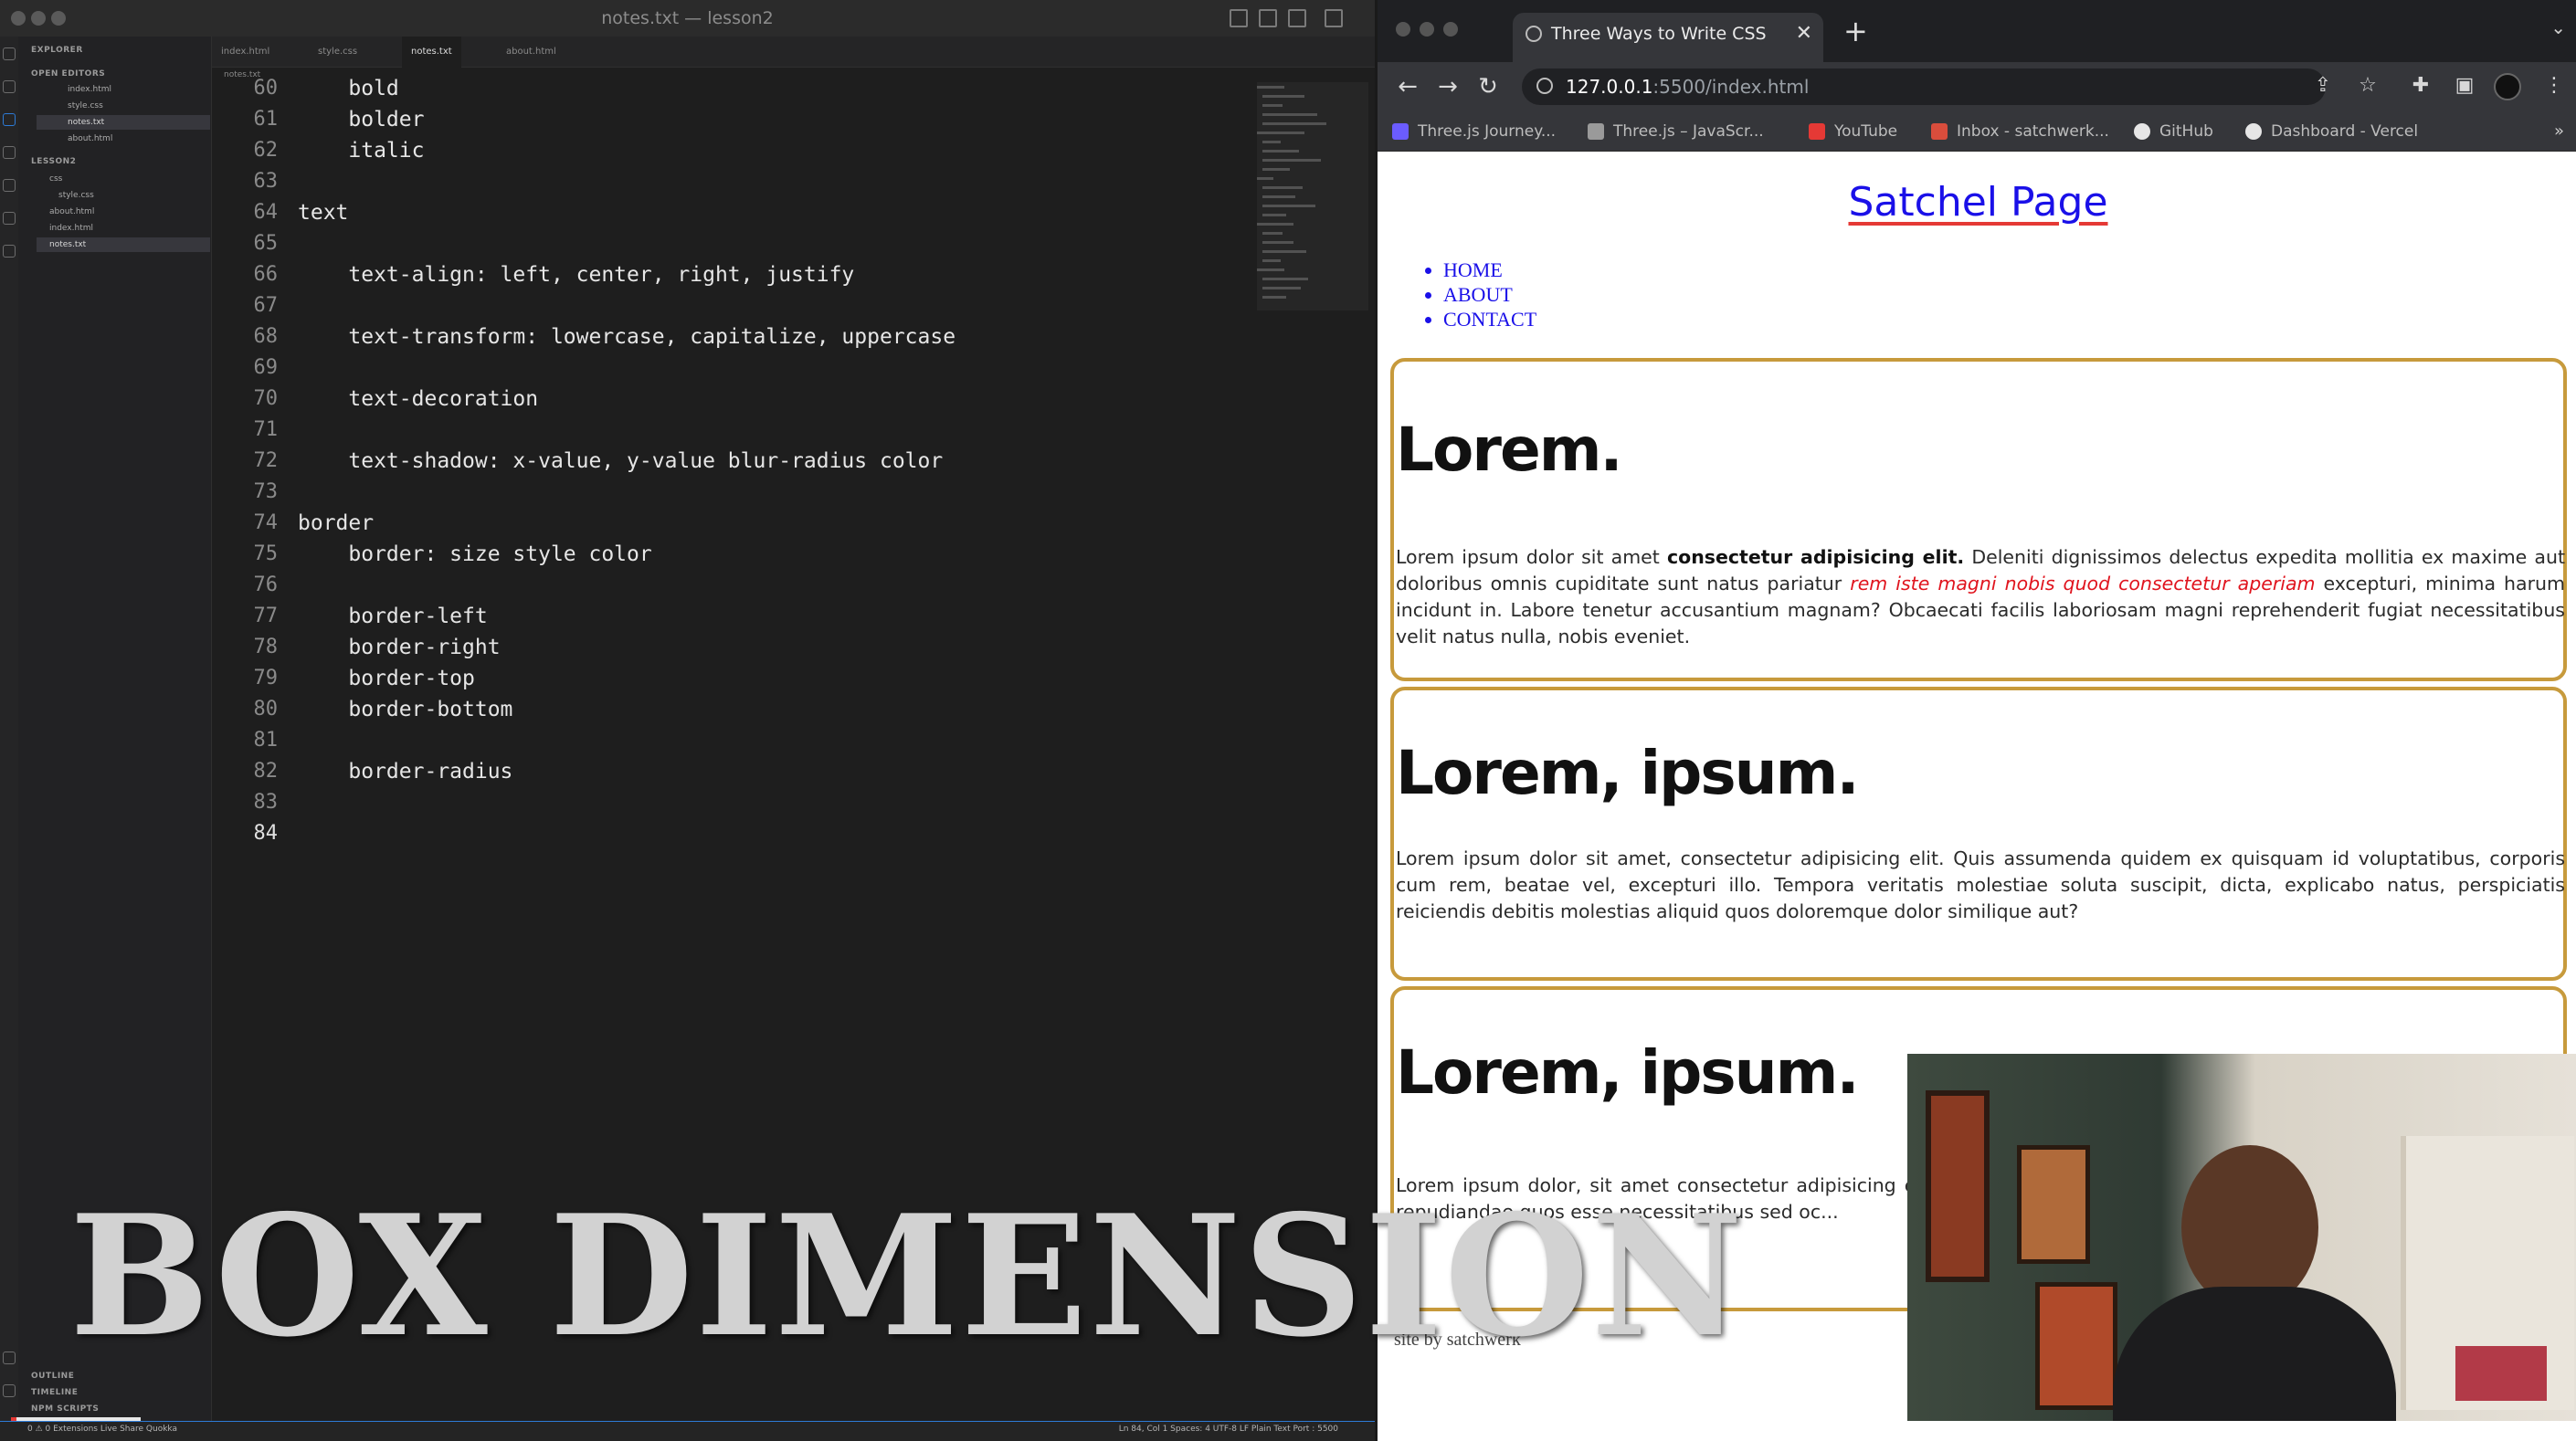  What do you see at coordinates (123, 89) in the screenshot?
I see `open-editor-item: index.html` at bounding box center [123, 89].